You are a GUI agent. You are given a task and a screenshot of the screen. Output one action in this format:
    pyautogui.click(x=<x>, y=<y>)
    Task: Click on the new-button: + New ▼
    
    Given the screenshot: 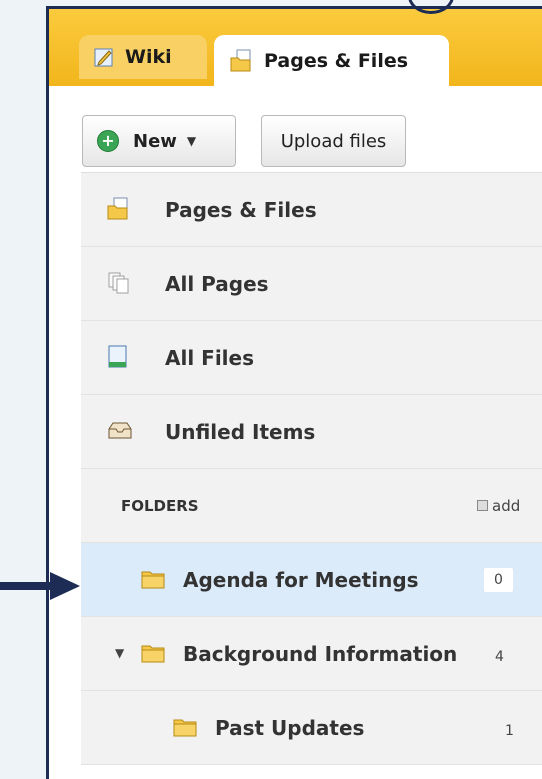 What is the action you would take?
    pyautogui.click(x=159, y=141)
    